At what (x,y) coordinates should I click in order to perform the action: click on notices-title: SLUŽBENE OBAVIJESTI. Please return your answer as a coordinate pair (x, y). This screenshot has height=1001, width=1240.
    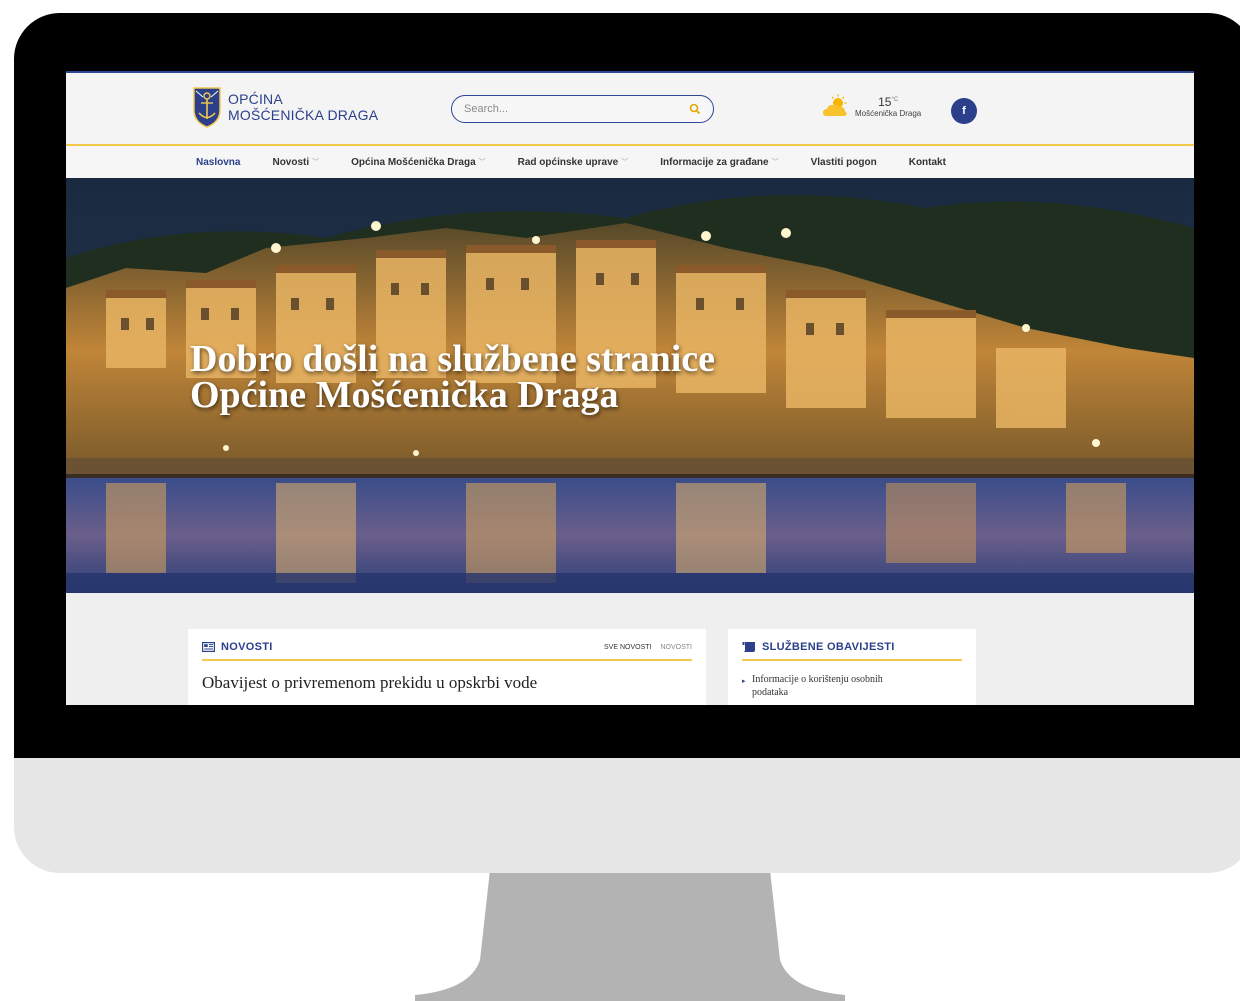
    Looking at the image, I should click on (828, 647).